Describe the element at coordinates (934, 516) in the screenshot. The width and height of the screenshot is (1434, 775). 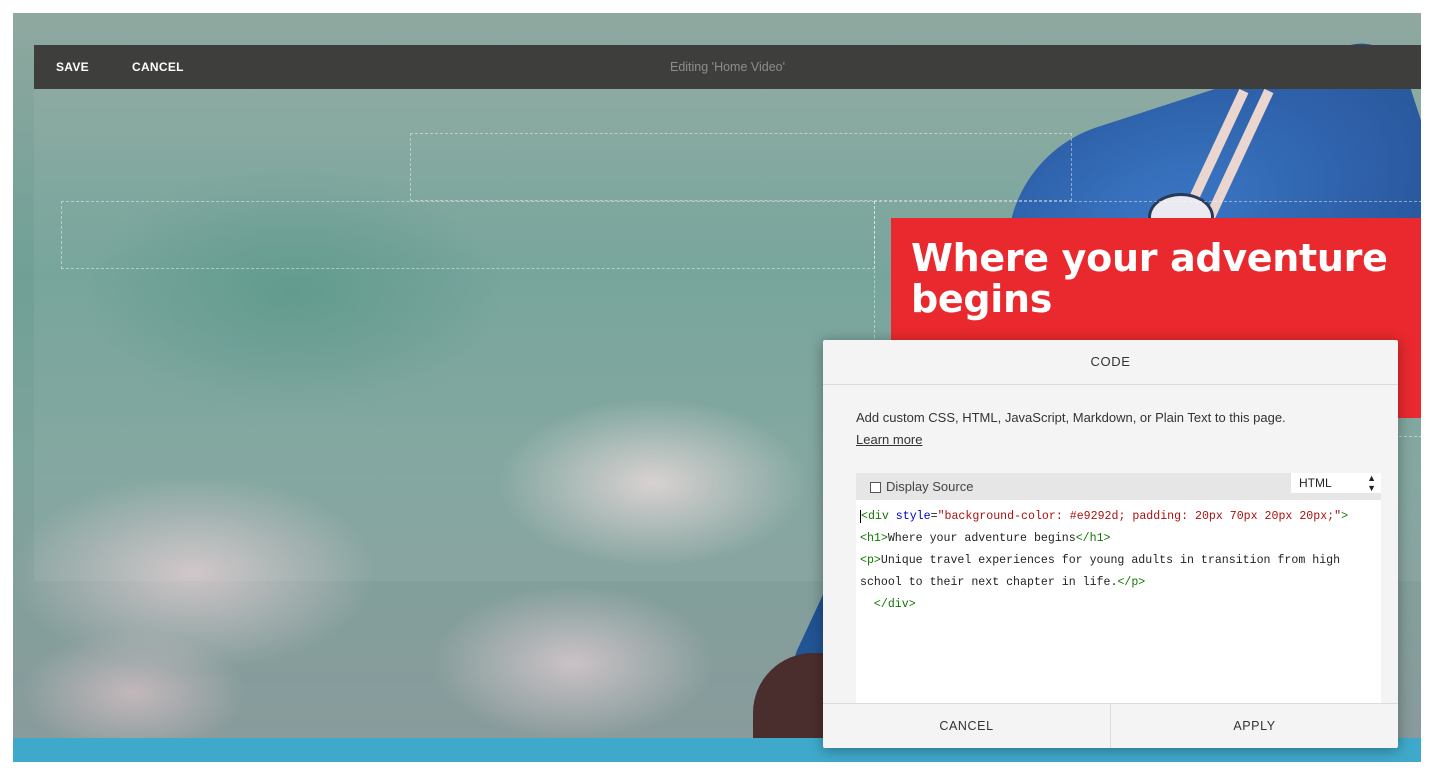
I see `code-token: =` at that location.